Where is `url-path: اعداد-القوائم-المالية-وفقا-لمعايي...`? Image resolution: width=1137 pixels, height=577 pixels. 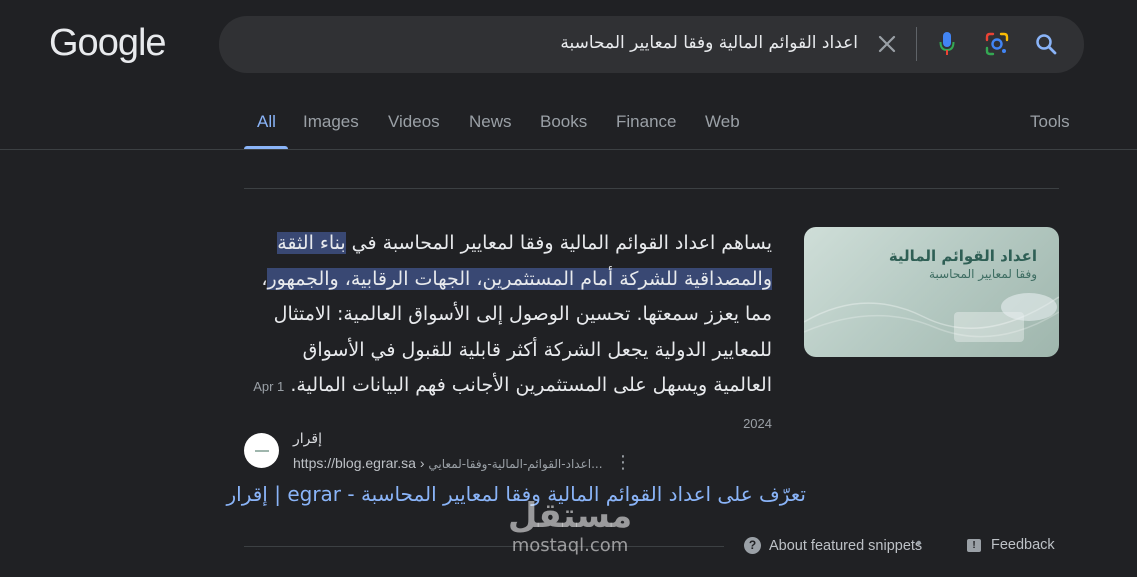
url-path: اعداد-القوائم-المالية-وفقا-لمعايي... is located at coordinates (515, 464).